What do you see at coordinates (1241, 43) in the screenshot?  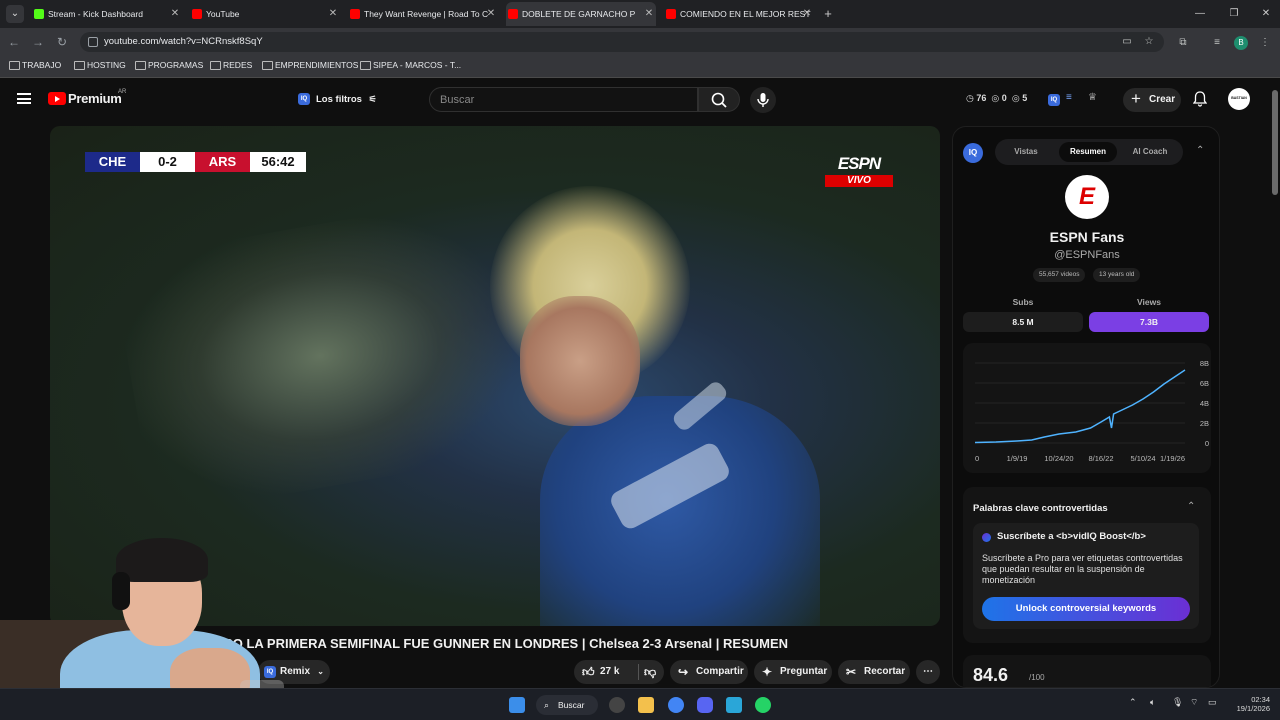 I see `profile-avatar: B` at bounding box center [1241, 43].